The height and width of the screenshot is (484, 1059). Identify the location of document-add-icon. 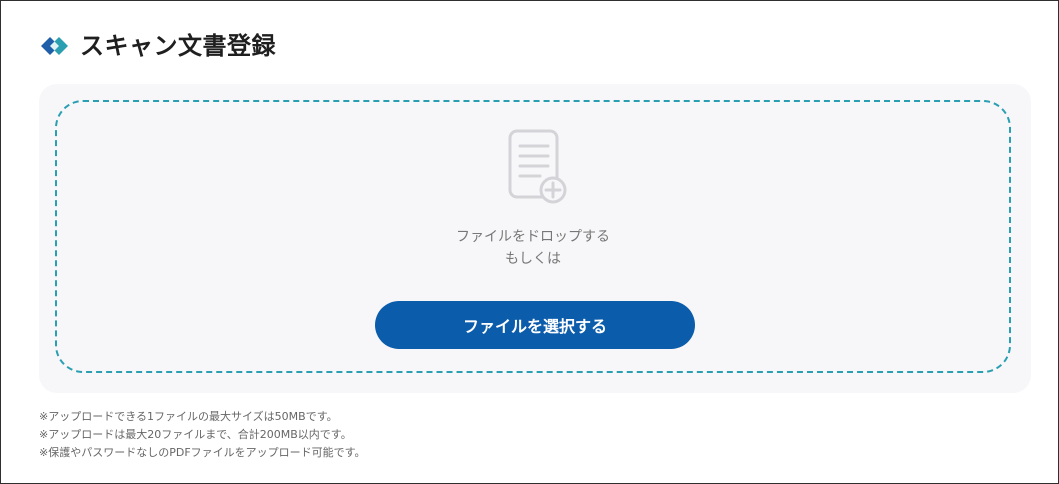
(537, 166).